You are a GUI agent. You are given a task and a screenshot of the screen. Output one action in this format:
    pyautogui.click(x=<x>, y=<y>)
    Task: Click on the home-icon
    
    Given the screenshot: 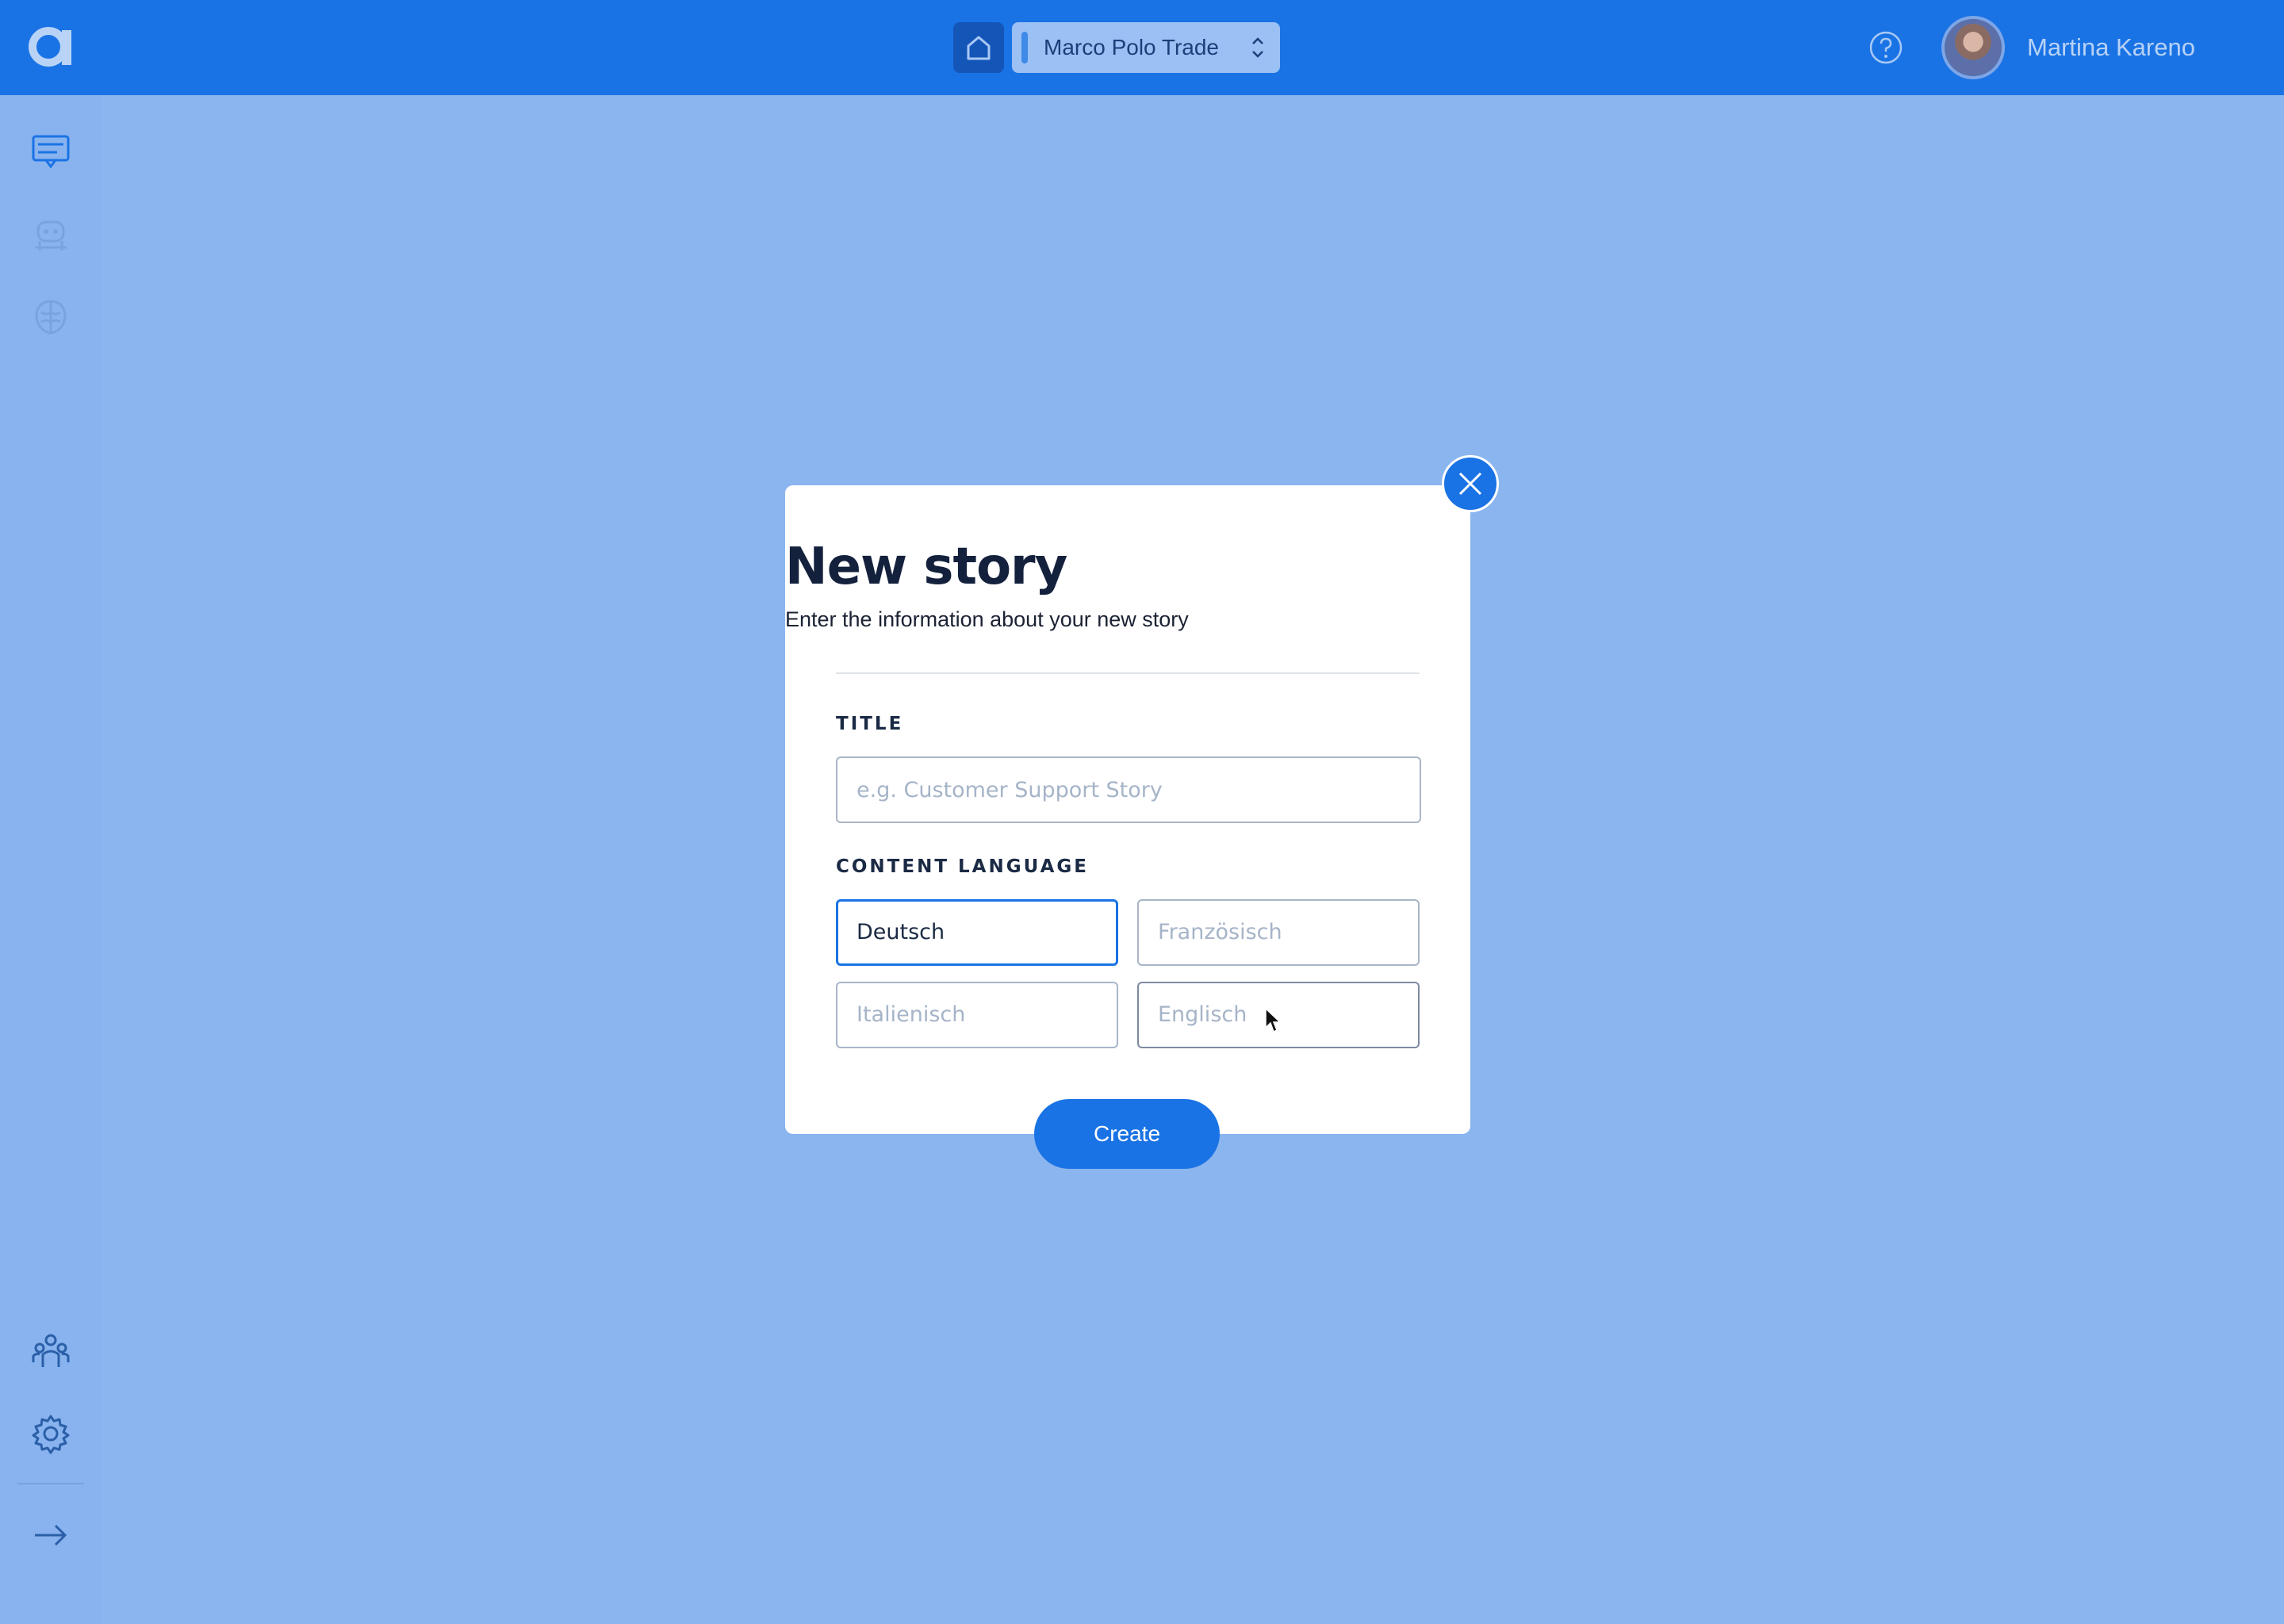 What is the action you would take?
    pyautogui.click(x=979, y=48)
    